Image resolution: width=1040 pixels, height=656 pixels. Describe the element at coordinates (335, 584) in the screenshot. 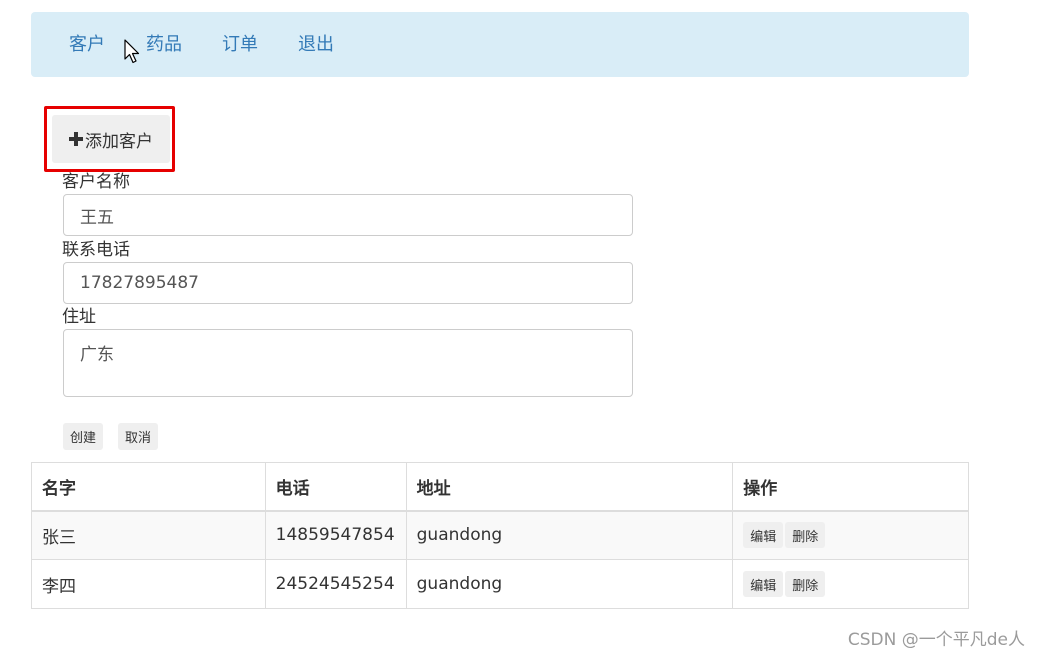

I see `cell-phone: 24524545254` at that location.